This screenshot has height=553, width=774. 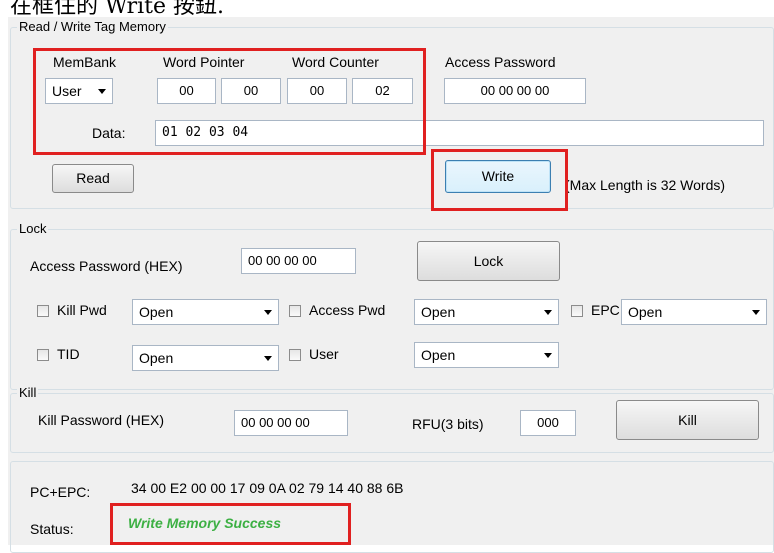 What do you see at coordinates (687, 420) in the screenshot?
I see `kill-button: Kill` at bounding box center [687, 420].